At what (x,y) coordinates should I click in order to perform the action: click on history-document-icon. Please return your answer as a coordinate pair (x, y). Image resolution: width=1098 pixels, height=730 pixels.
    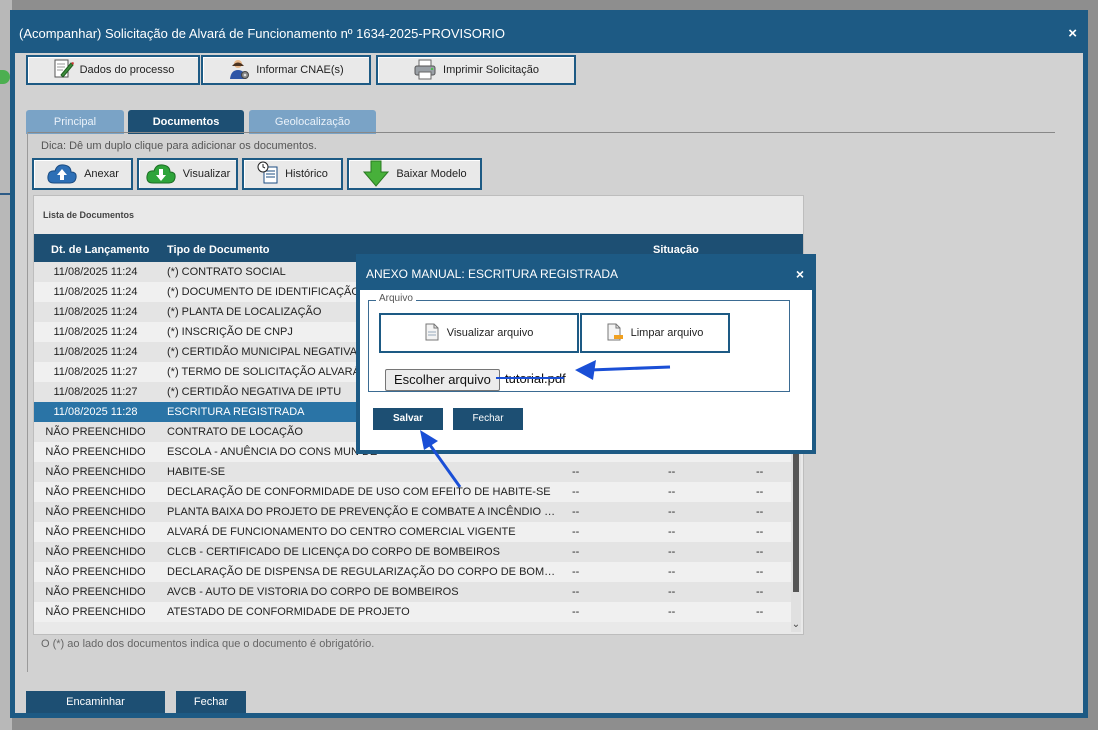
    Looking at the image, I should click on (268, 174).